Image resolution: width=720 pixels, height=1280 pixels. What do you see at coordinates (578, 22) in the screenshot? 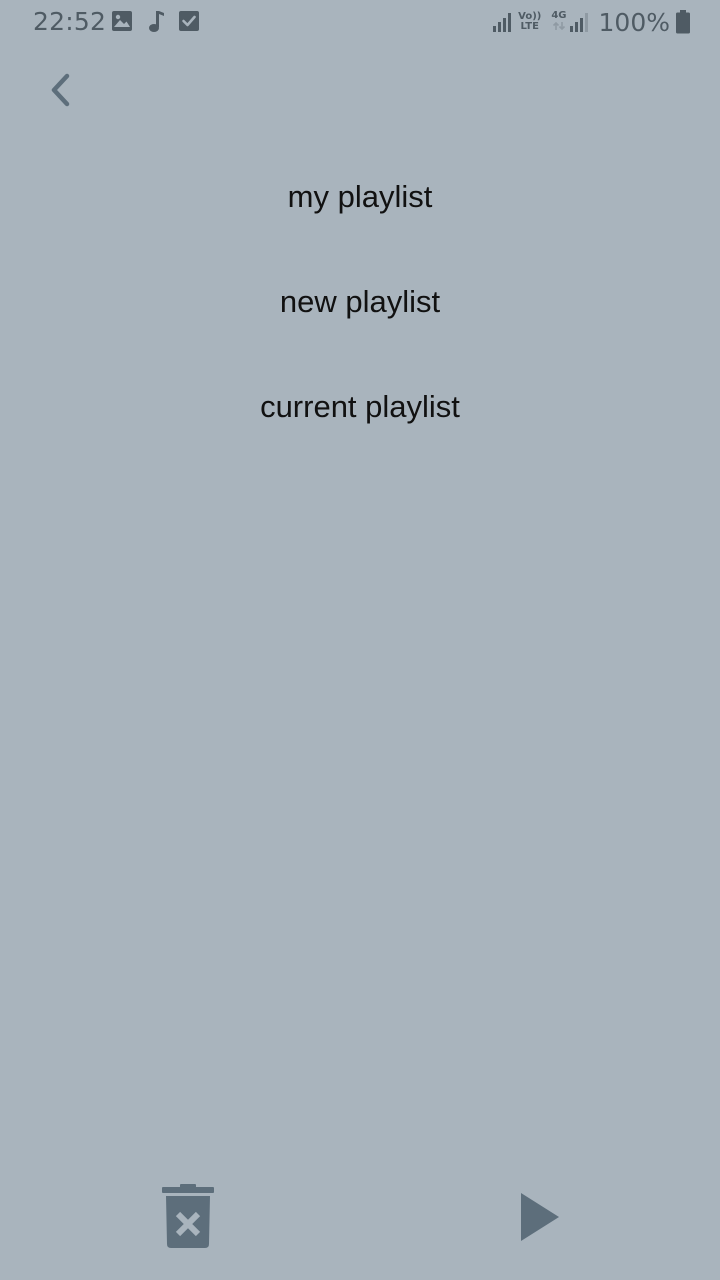
I see `signal-strength-2-icon` at bounding box center [578, 22].